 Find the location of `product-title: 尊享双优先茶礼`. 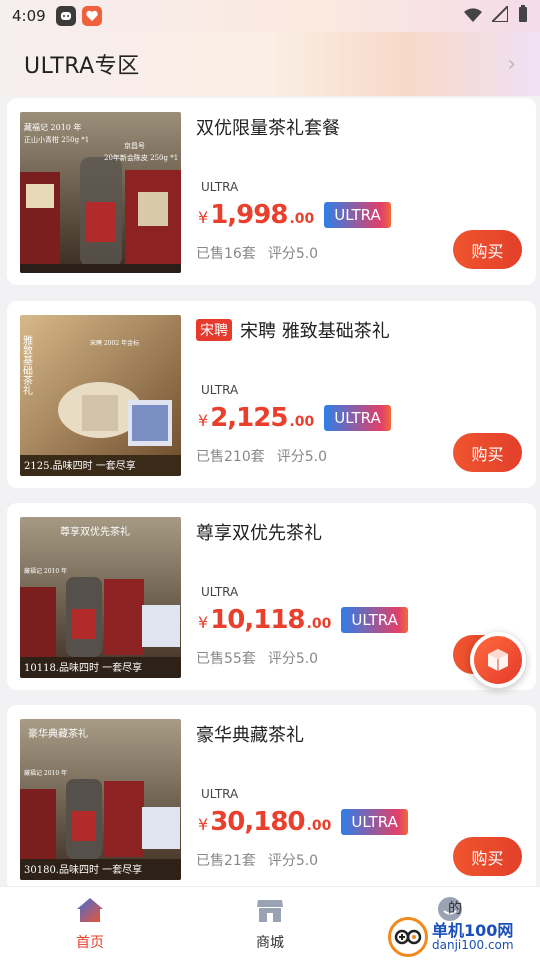

product-title: 尊享双优先茶礼 is located at coordinates (259, 532).